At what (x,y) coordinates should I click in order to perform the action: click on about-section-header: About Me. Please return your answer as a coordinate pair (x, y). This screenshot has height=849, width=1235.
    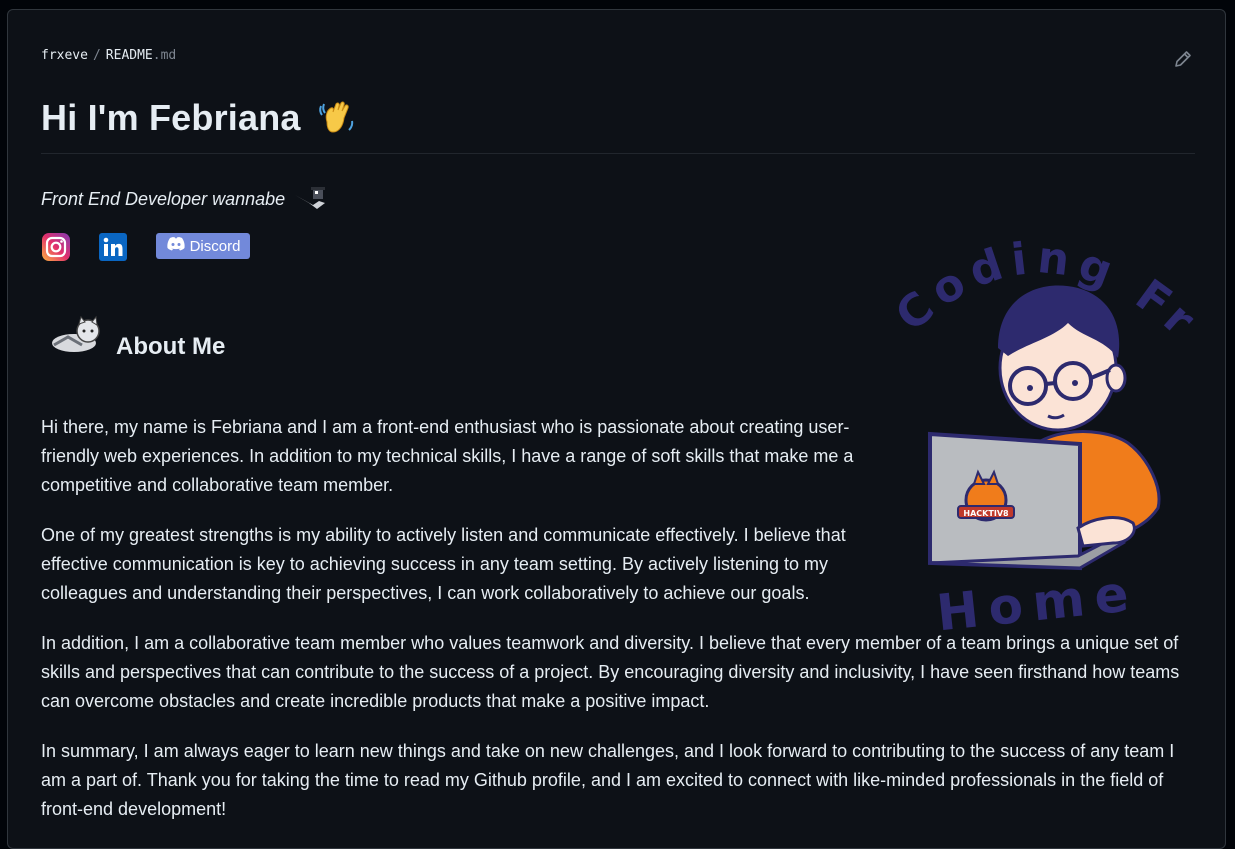
    Looking at the image, I should click on (136, 338).